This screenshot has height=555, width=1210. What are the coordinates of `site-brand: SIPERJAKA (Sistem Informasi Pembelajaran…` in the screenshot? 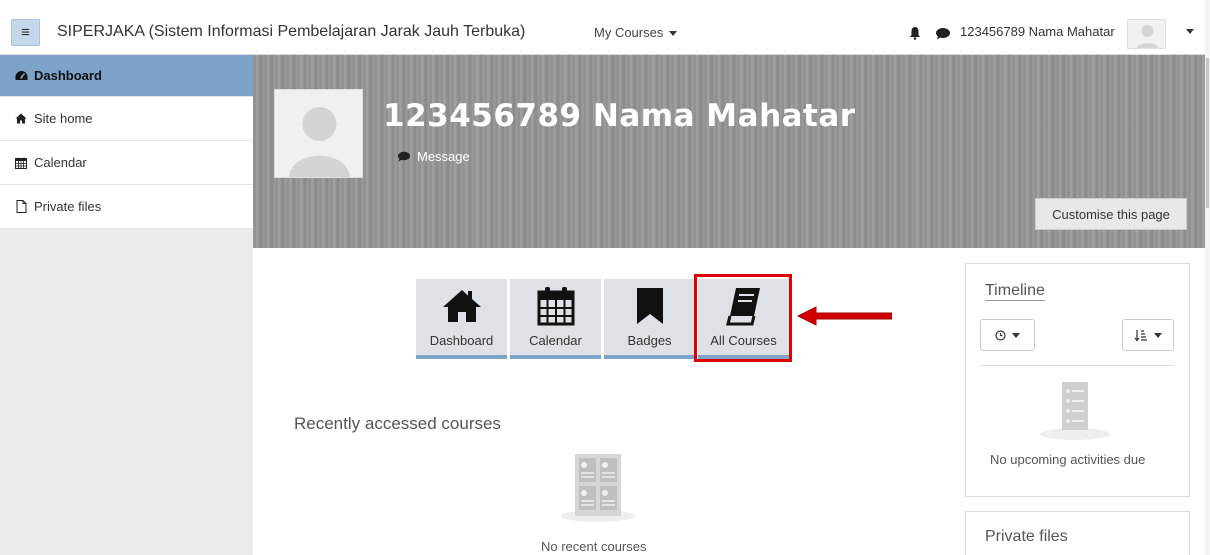 It's located at (291, 32).